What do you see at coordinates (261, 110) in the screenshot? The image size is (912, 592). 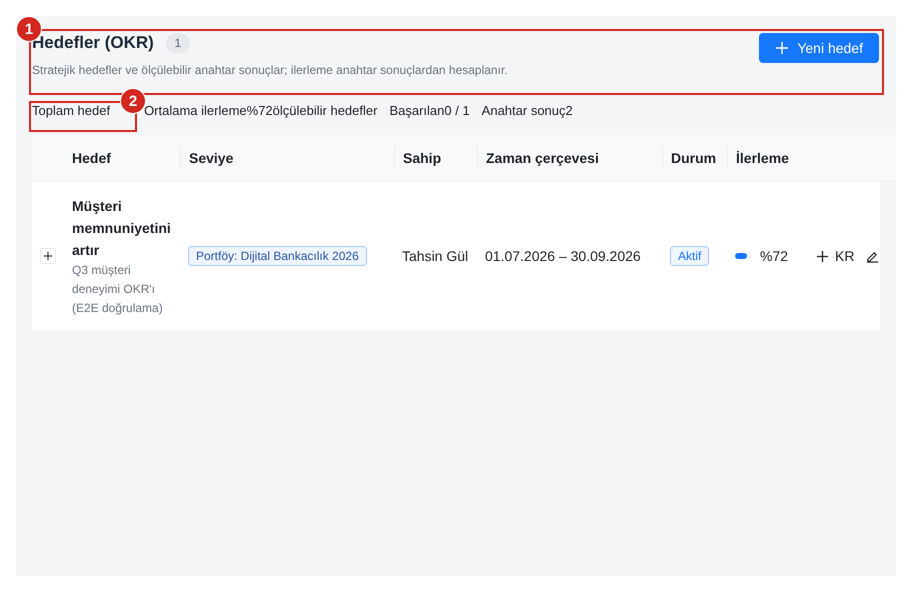 I see `summary-stat: Ortalama ilerleme%72ölçülebilir hedefler` at bounding box center [261, 110].